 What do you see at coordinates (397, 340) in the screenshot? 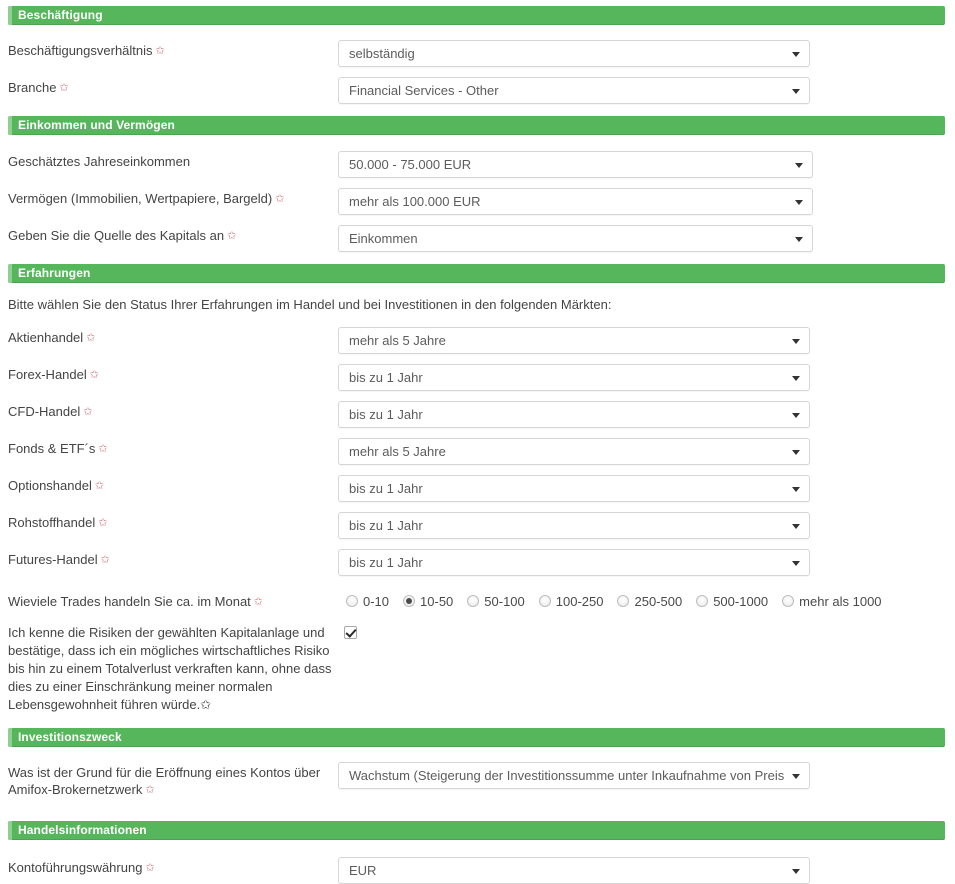
I see `select-value: mehr als 5 Jahre` at bounding box center [397, 340].